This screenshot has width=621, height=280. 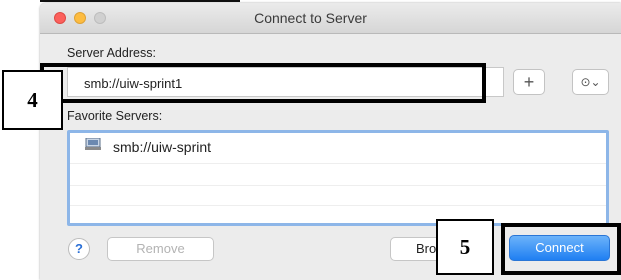 What do you see at coordinates (160, 249) in the screenshot?
I see `remove-button: Remove` at bounding box center [160, 249].